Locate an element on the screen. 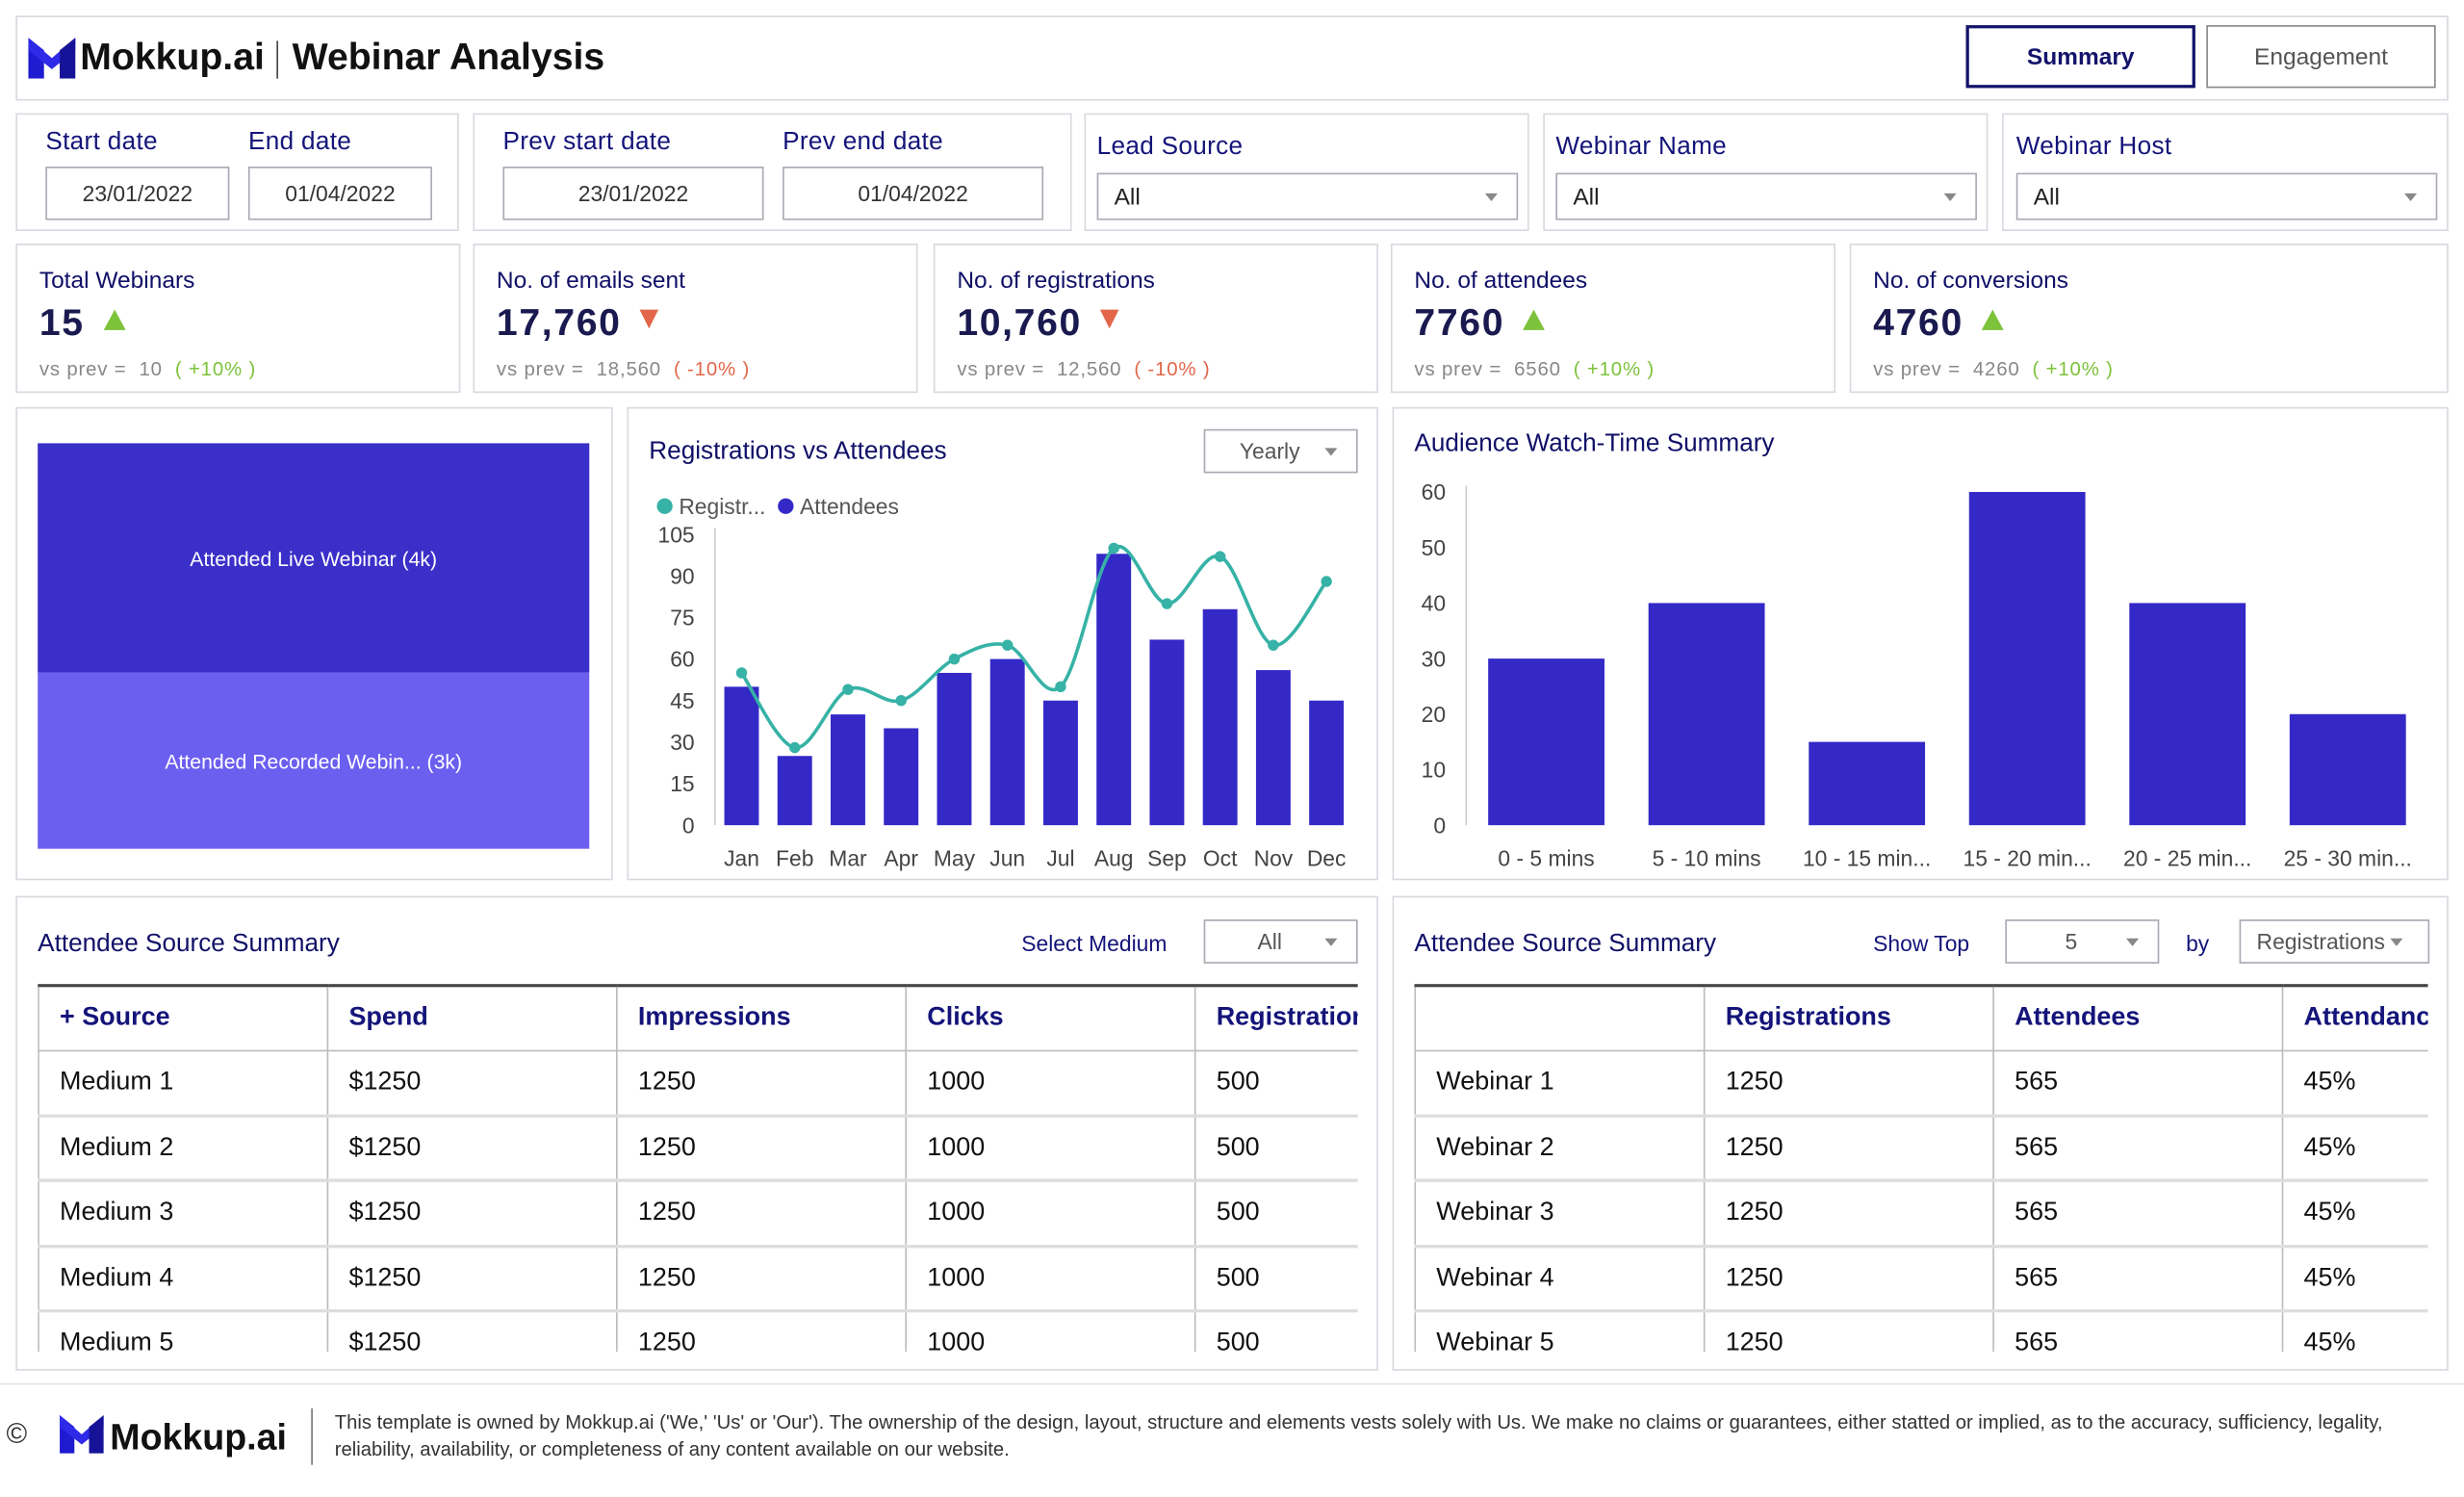 This screenshot has height=1497, width=2464. x-tick-label: Nov is located at coordinates (1274, 858).